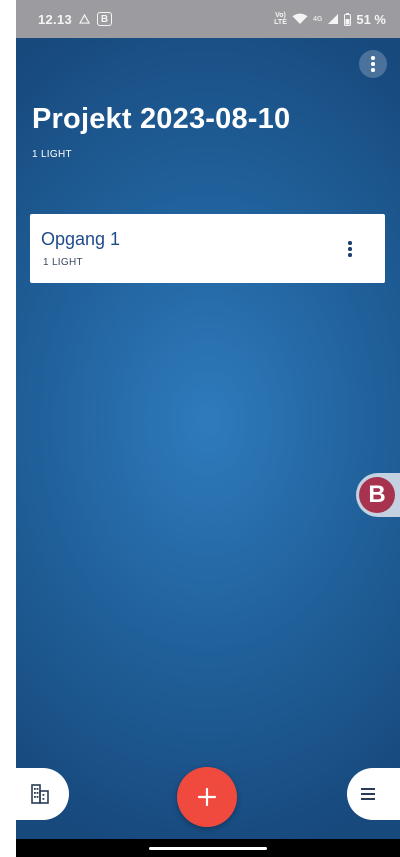 The width and height of the screenshot is (400, 857). Describe the element at coordinates (207, 248) in the screenshot. I see `group-card: Opgang 1 1 LIGHT` at that location.